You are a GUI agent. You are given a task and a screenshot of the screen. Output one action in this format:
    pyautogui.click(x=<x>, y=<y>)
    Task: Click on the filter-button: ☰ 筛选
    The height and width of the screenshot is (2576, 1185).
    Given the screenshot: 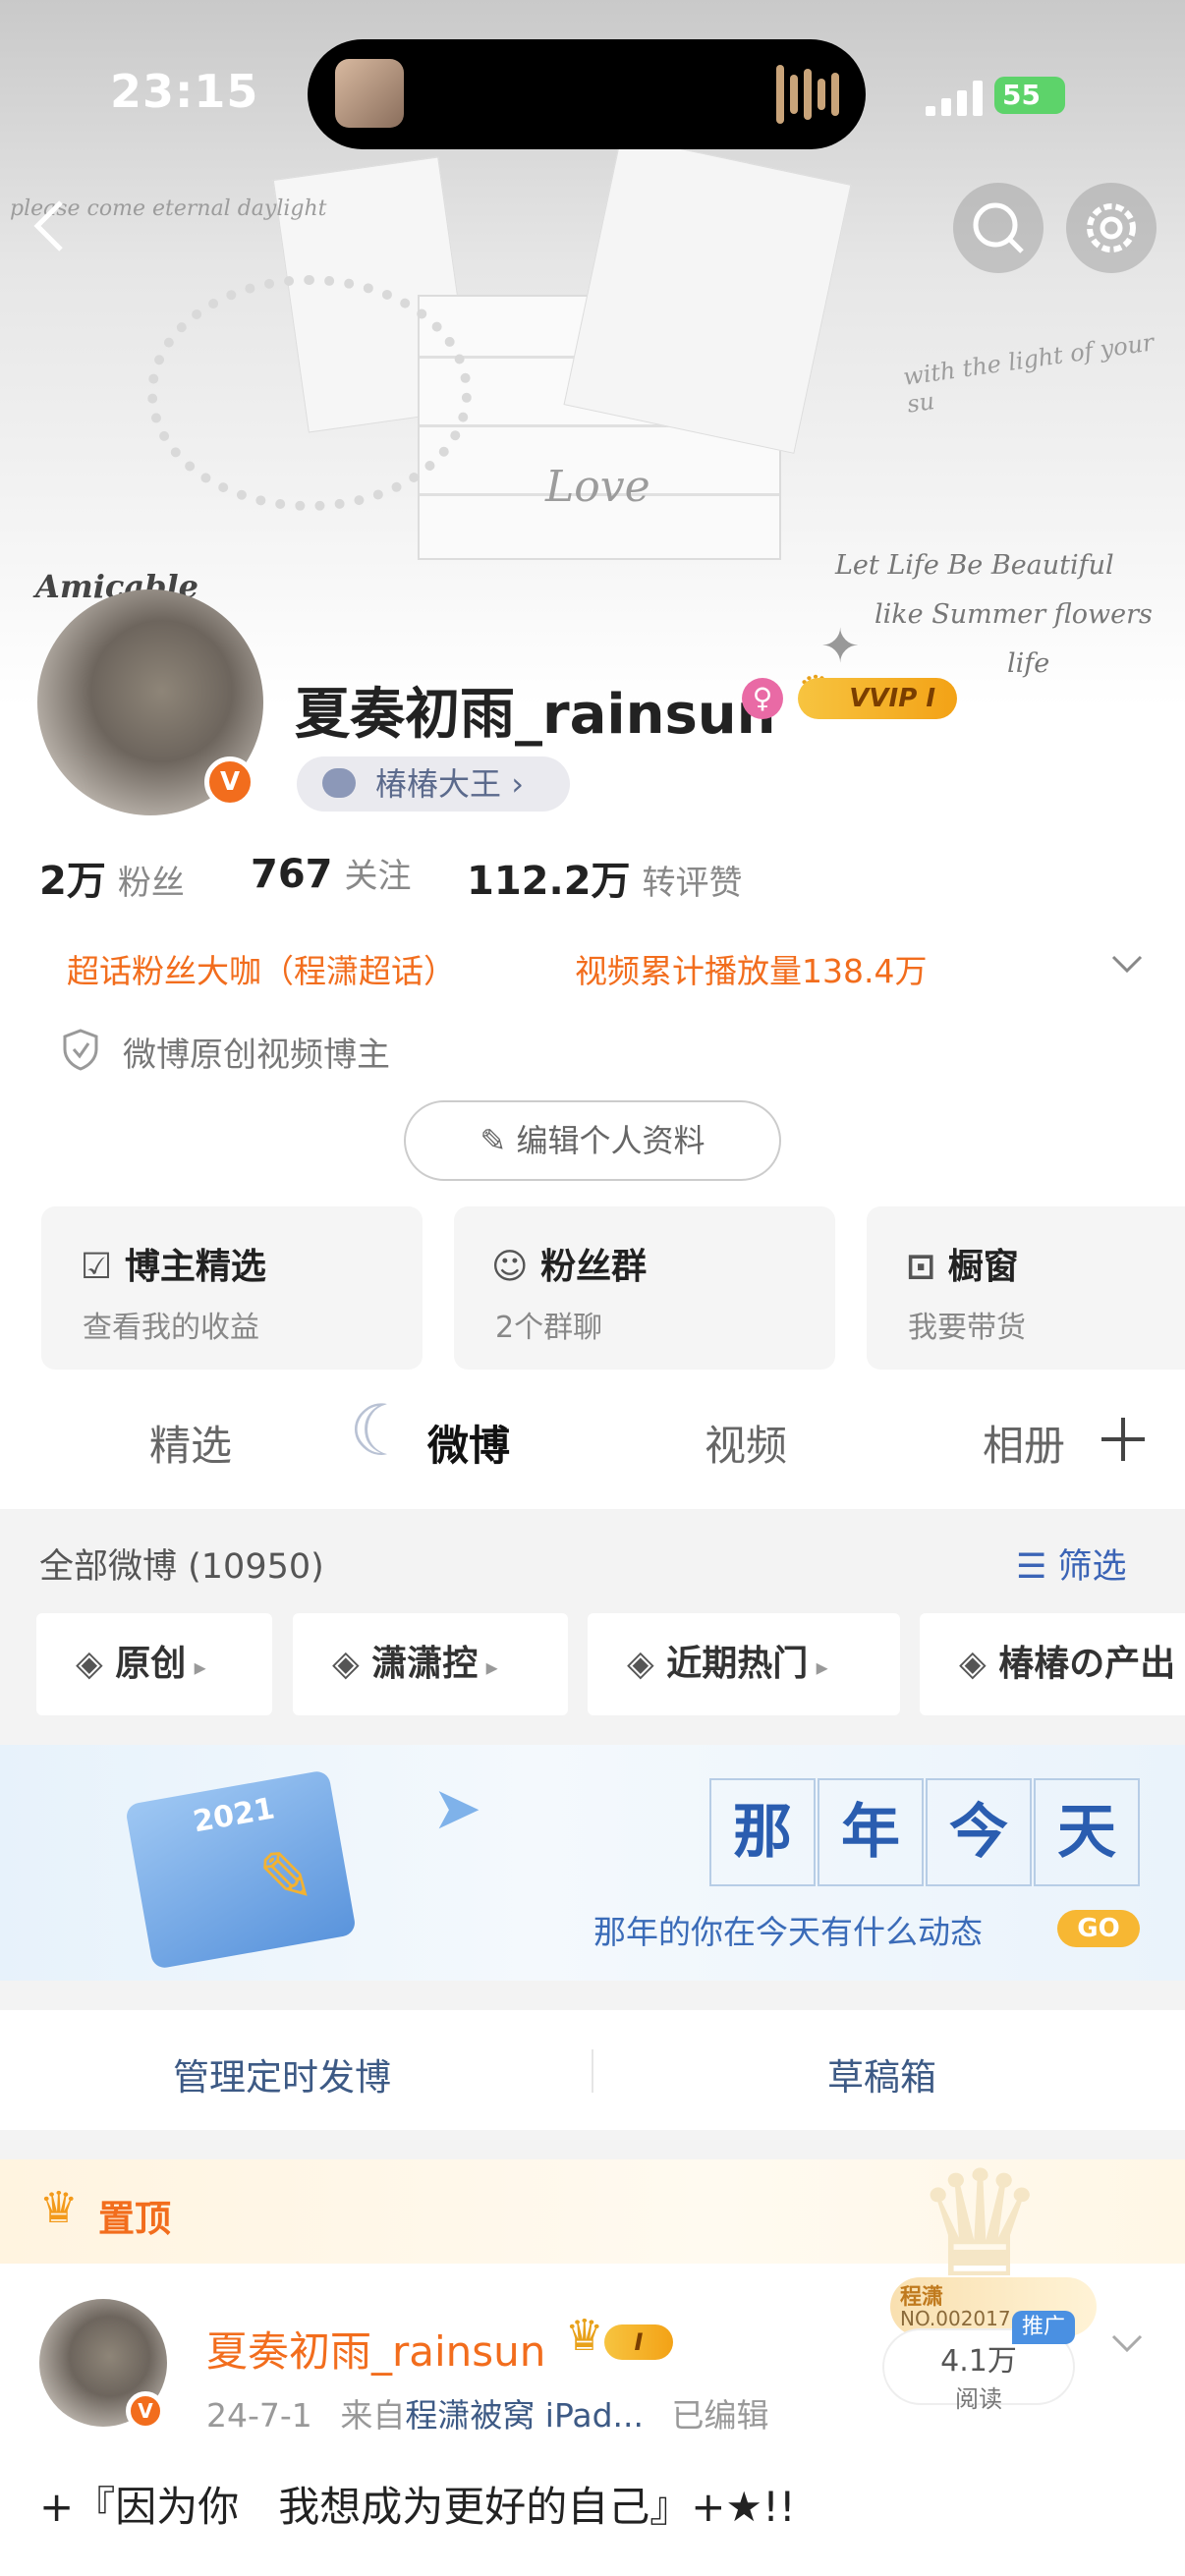 What is the action you would take?
    pyautogui.click(x=1072, y=1564)
    